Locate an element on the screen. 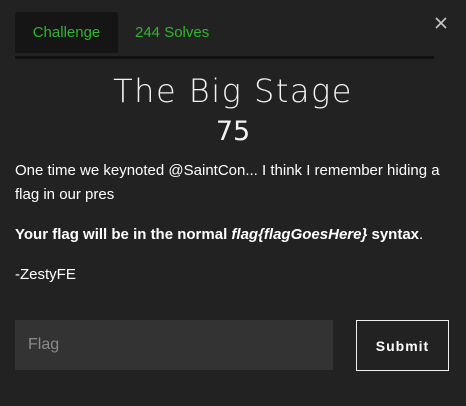 This screenshot has height=406, width=466. flag-hint-format: flag{flagGoesHere} is located at coordinates (299, 234).